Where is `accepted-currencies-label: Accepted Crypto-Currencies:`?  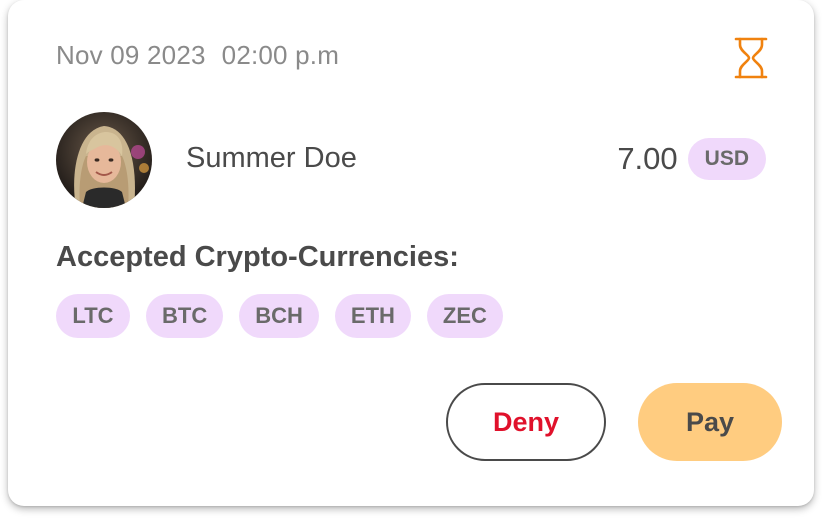
accepted-currencies-label: Accepted Crypto-Currencies: is located at coordinates (257, 257).